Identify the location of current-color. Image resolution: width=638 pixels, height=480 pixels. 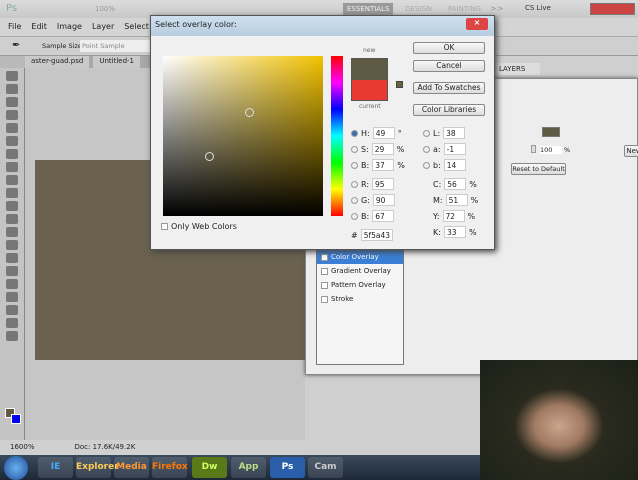
(369, 90).